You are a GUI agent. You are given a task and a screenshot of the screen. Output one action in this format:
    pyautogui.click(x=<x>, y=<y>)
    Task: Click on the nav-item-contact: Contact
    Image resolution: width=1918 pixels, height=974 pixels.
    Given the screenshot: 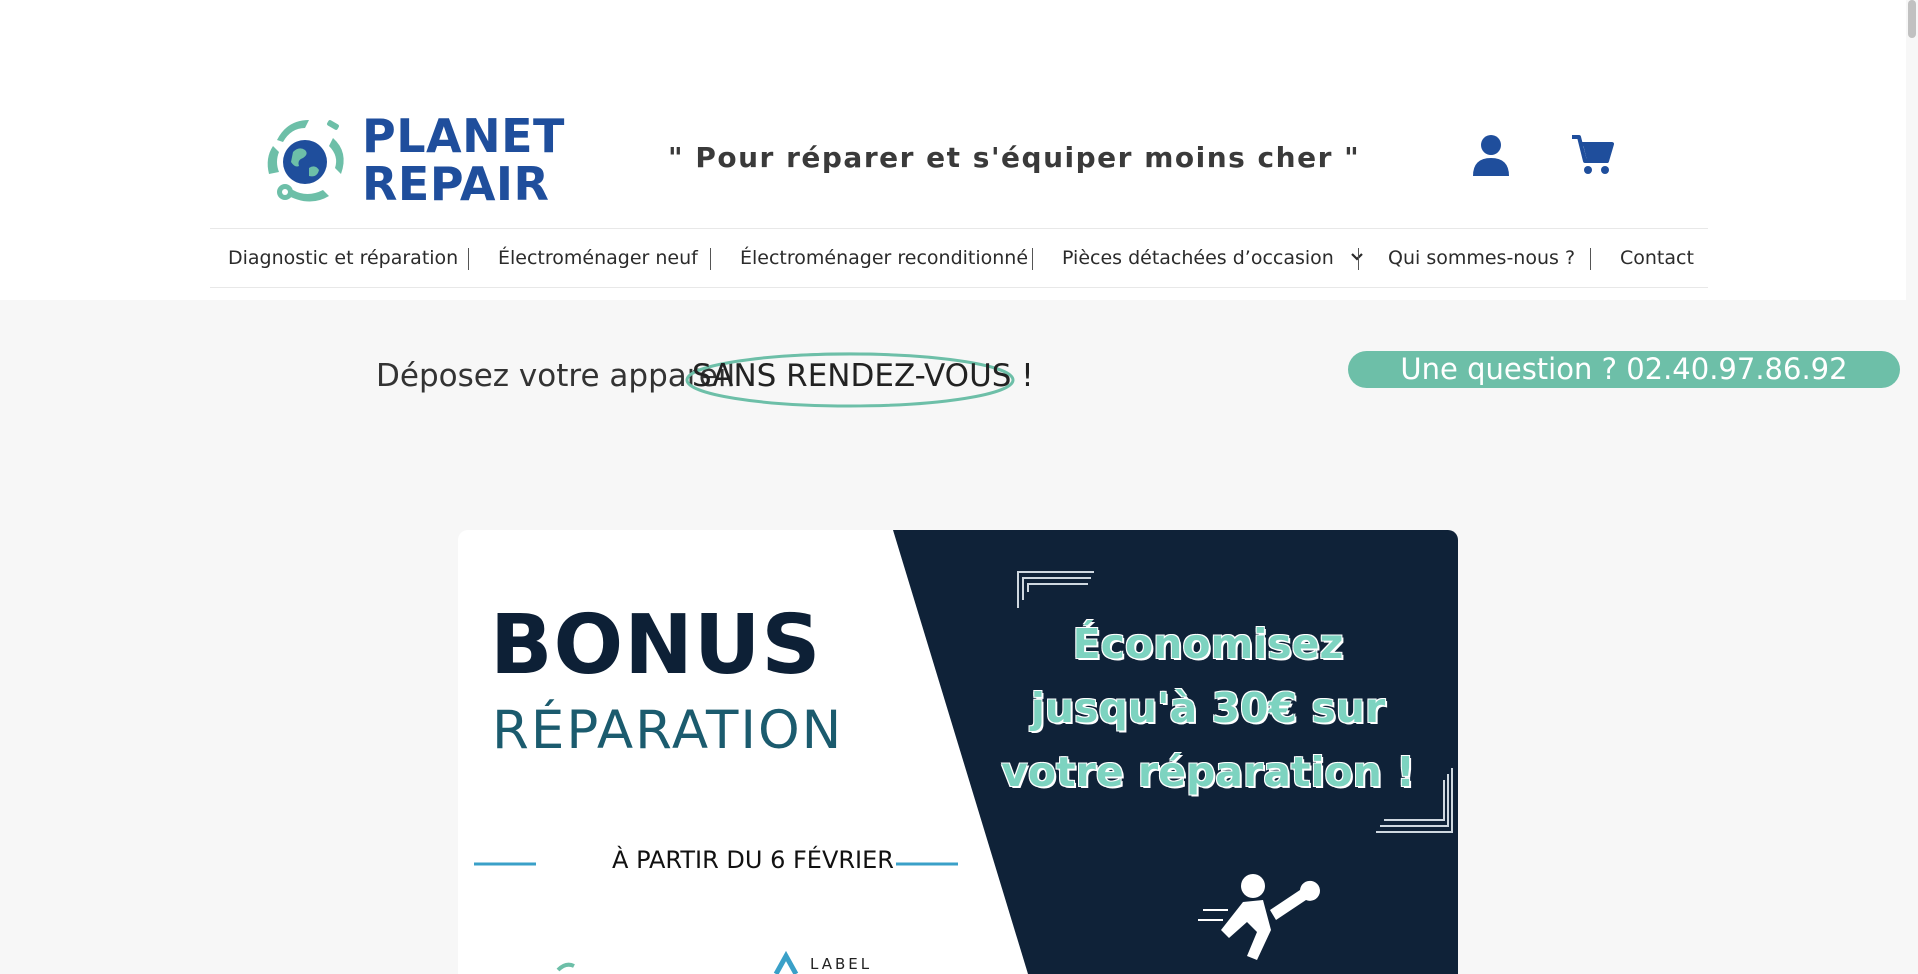 What is the action you would take?
    pyautogui.click(x=1657, y=258)
    